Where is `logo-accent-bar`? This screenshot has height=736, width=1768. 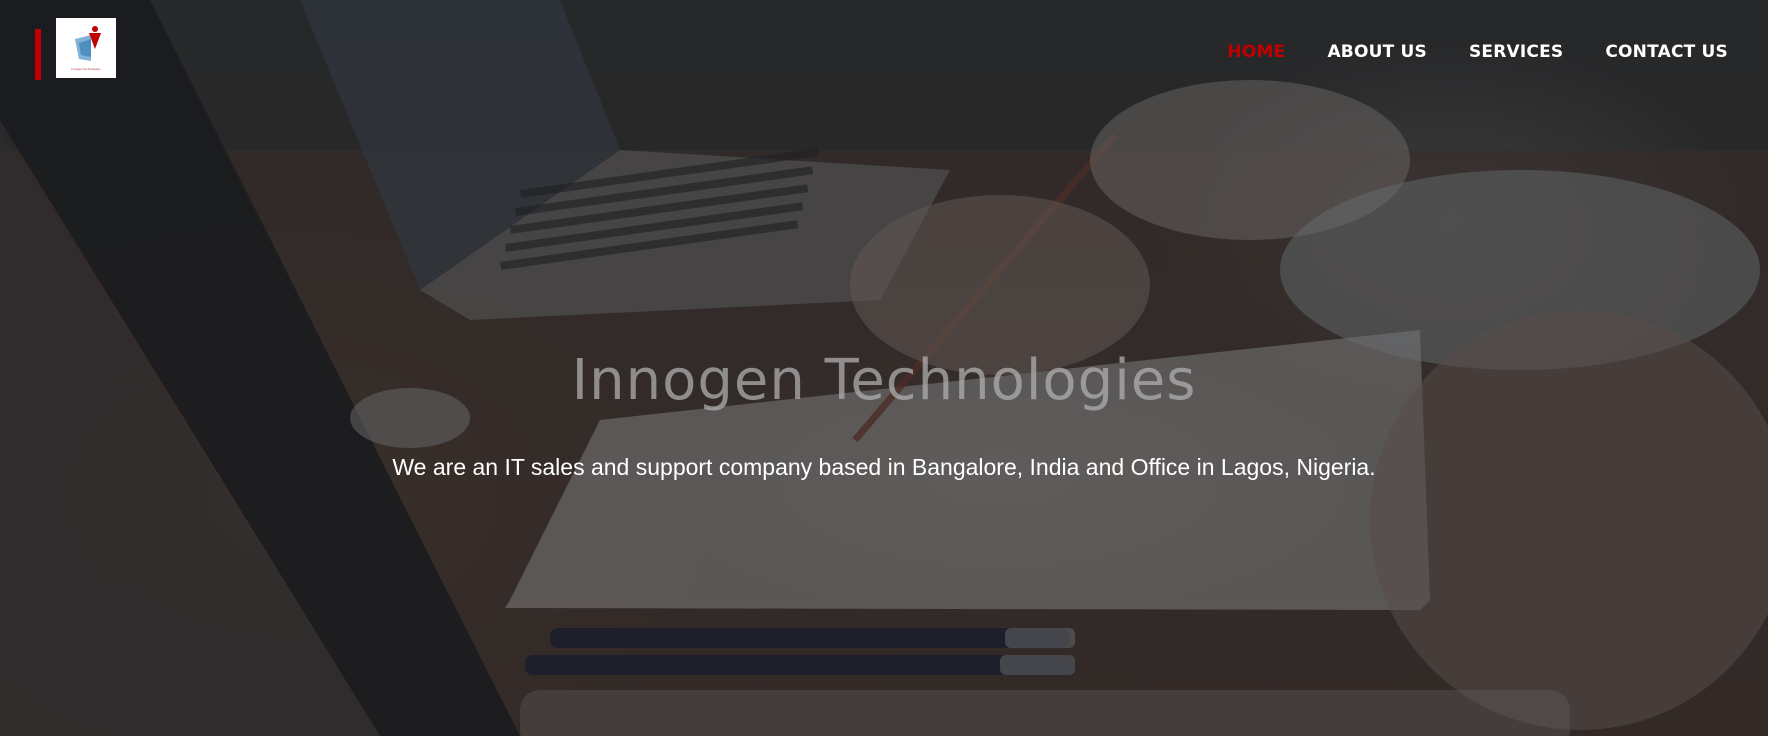 logo-accent-bar is located at coordinates (38, 54).